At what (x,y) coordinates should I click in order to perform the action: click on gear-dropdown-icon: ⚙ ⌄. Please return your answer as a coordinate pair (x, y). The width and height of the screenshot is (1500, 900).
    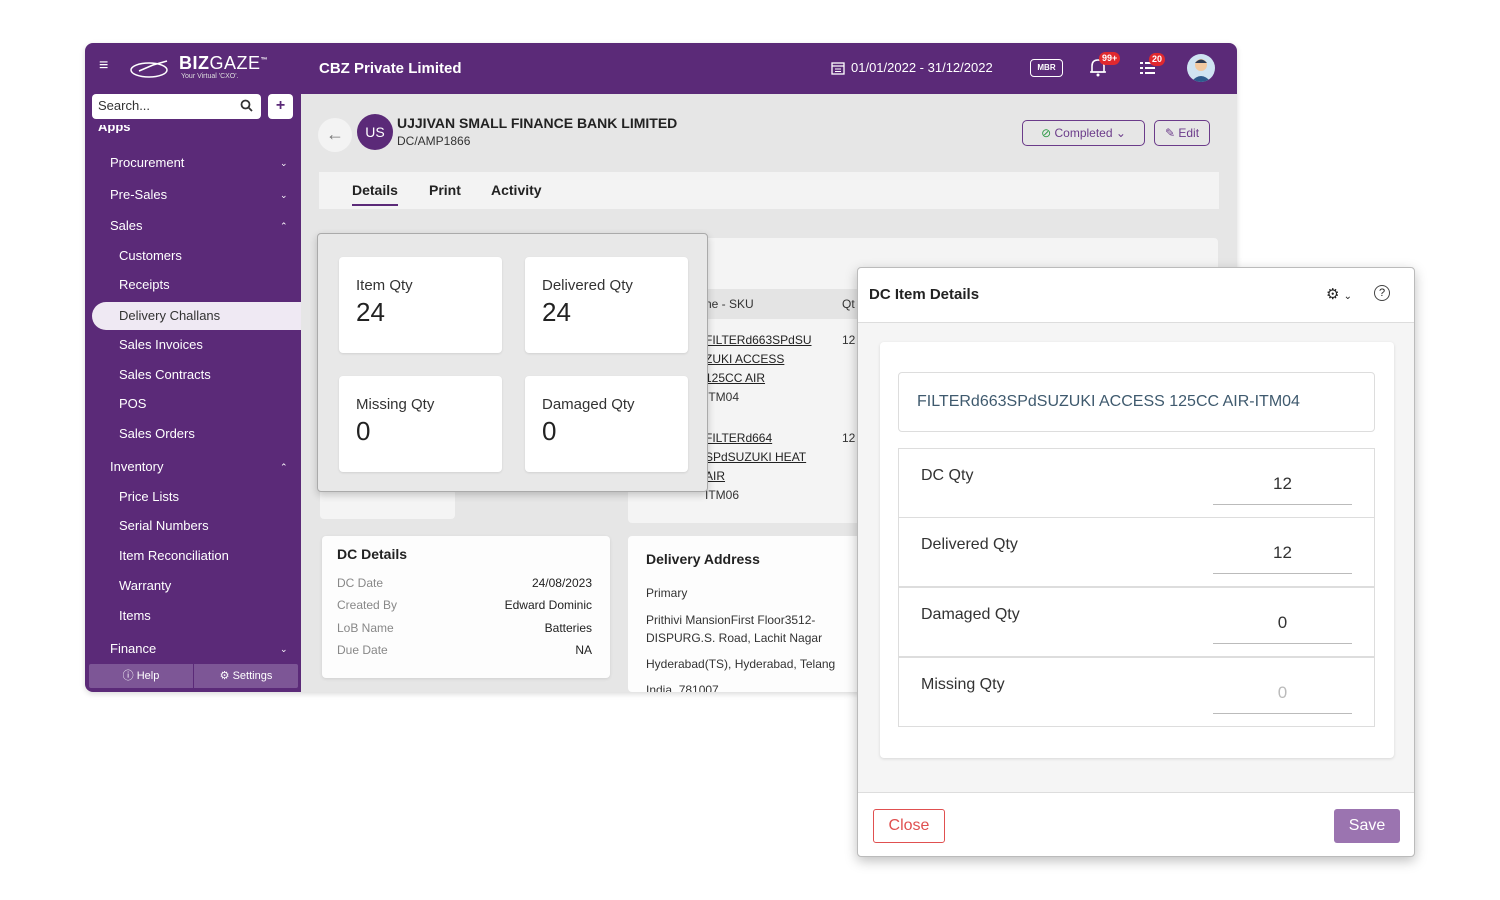
    Looking at the image, I should click on (1339, 294).